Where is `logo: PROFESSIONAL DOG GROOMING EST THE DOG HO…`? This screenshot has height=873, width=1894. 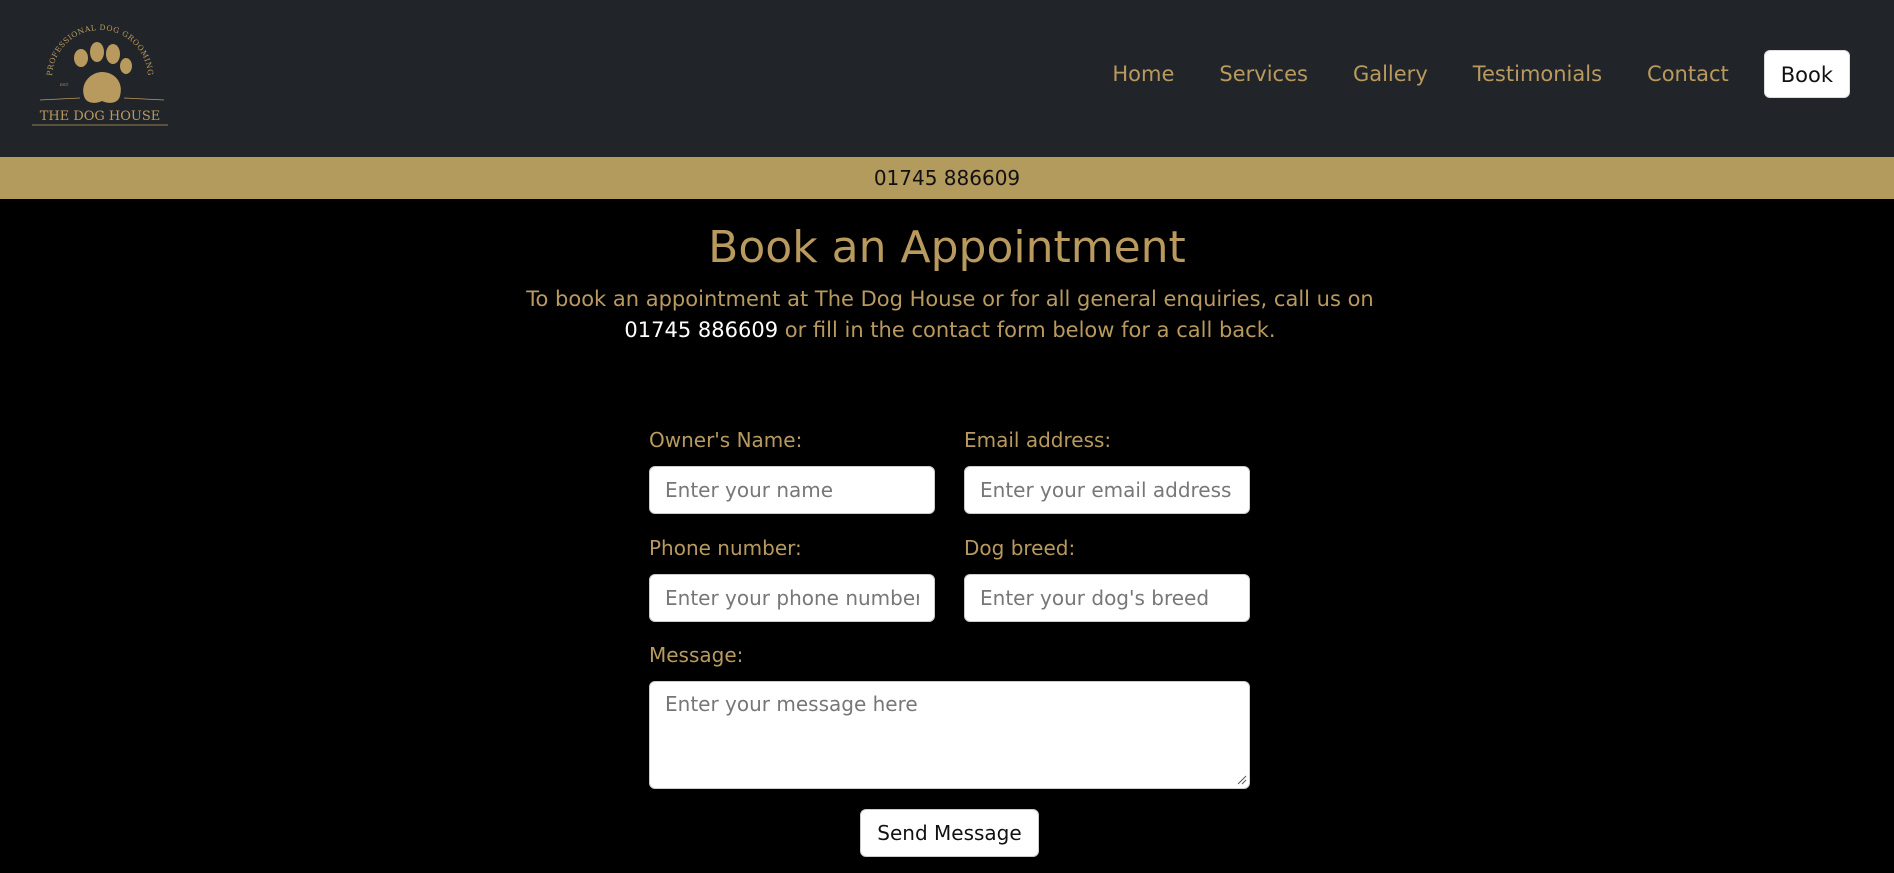 logo: PROFESSIONAL DOG GROOMING EST THE DOG HO… is located at coordinates (100, 75).